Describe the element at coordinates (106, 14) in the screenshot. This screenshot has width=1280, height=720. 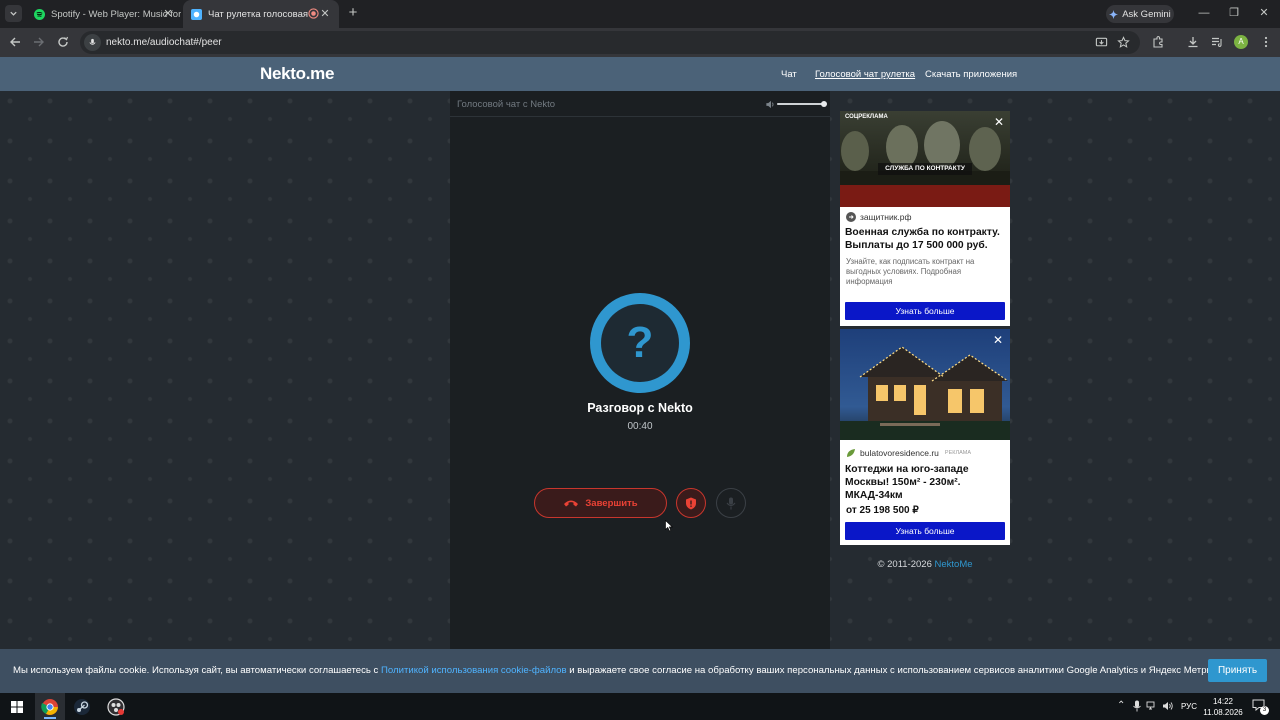
I see `tab-spotify: Spotify - Web Player: Music for ✕` at that location.